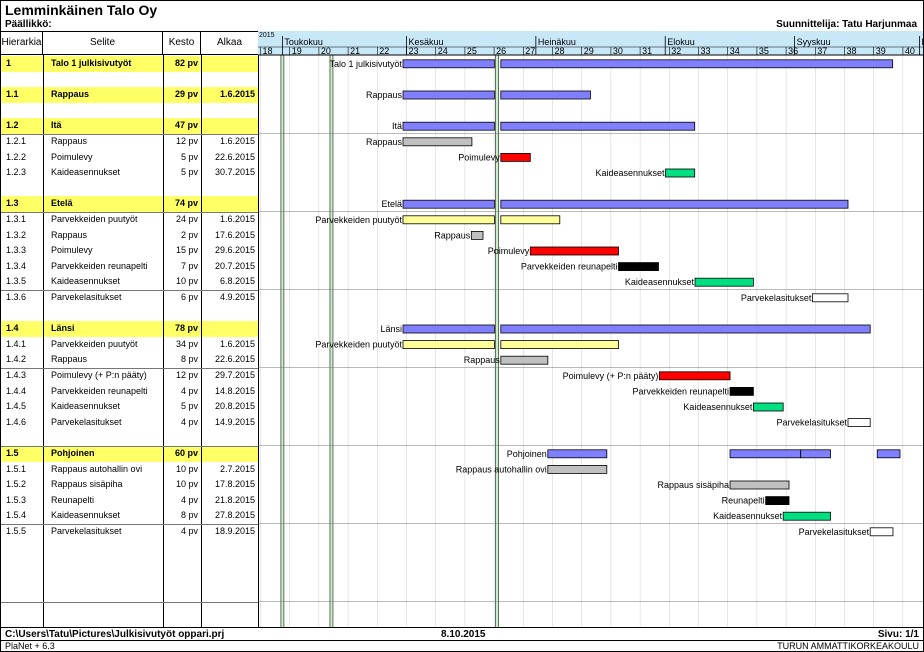 The height and width of the screenshot is (652, 924). I want to click on table-row: 1.4 Länsi 78 pv, so click(129, 329).